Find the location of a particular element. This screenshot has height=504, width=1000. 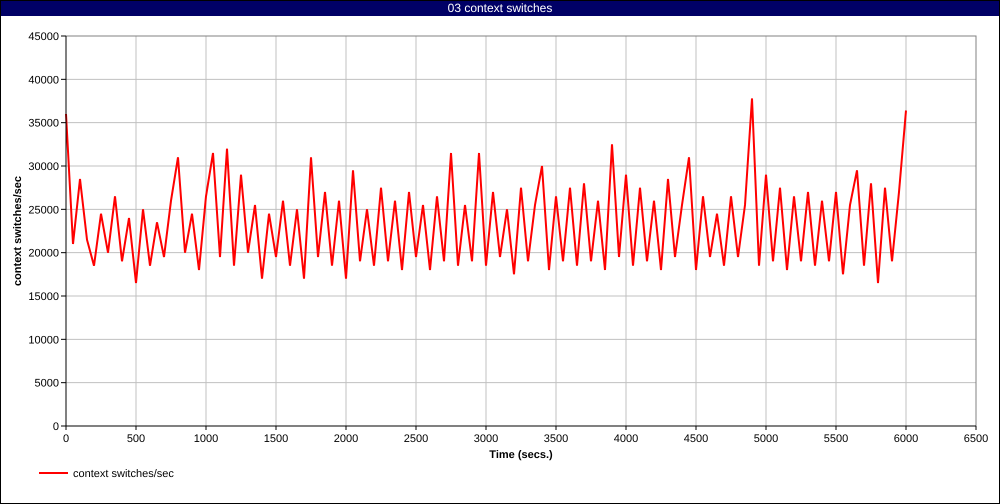

tick-label: 10000 is located at coordinates (43, 340).